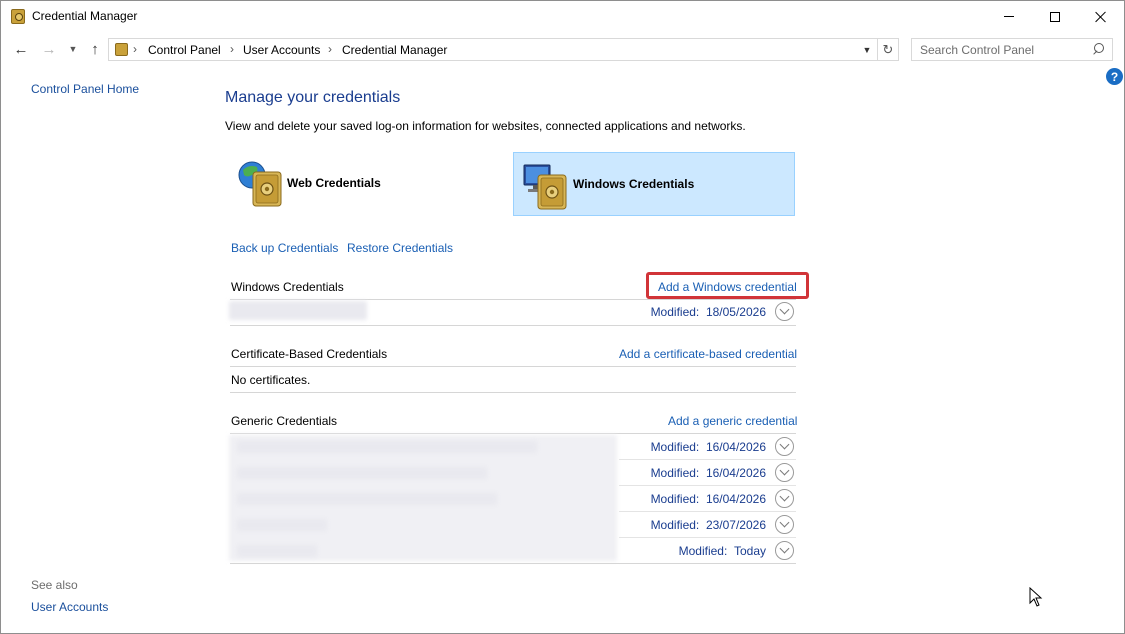 The height and width of the screenshot is (634, 1125). I want to click on windows-credentials-heading: Windows Credentials, so click(287, 287).